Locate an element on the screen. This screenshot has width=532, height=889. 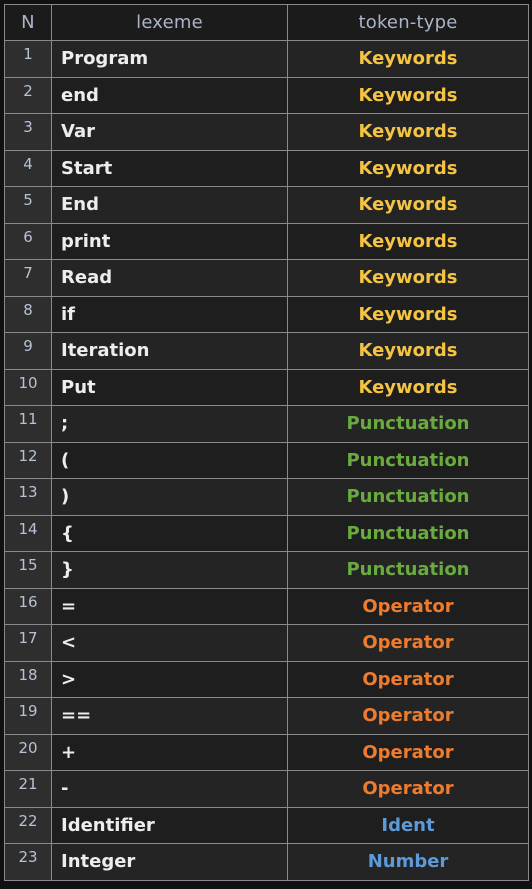
lexeme-cell: print is located at coordinates (169, 241).